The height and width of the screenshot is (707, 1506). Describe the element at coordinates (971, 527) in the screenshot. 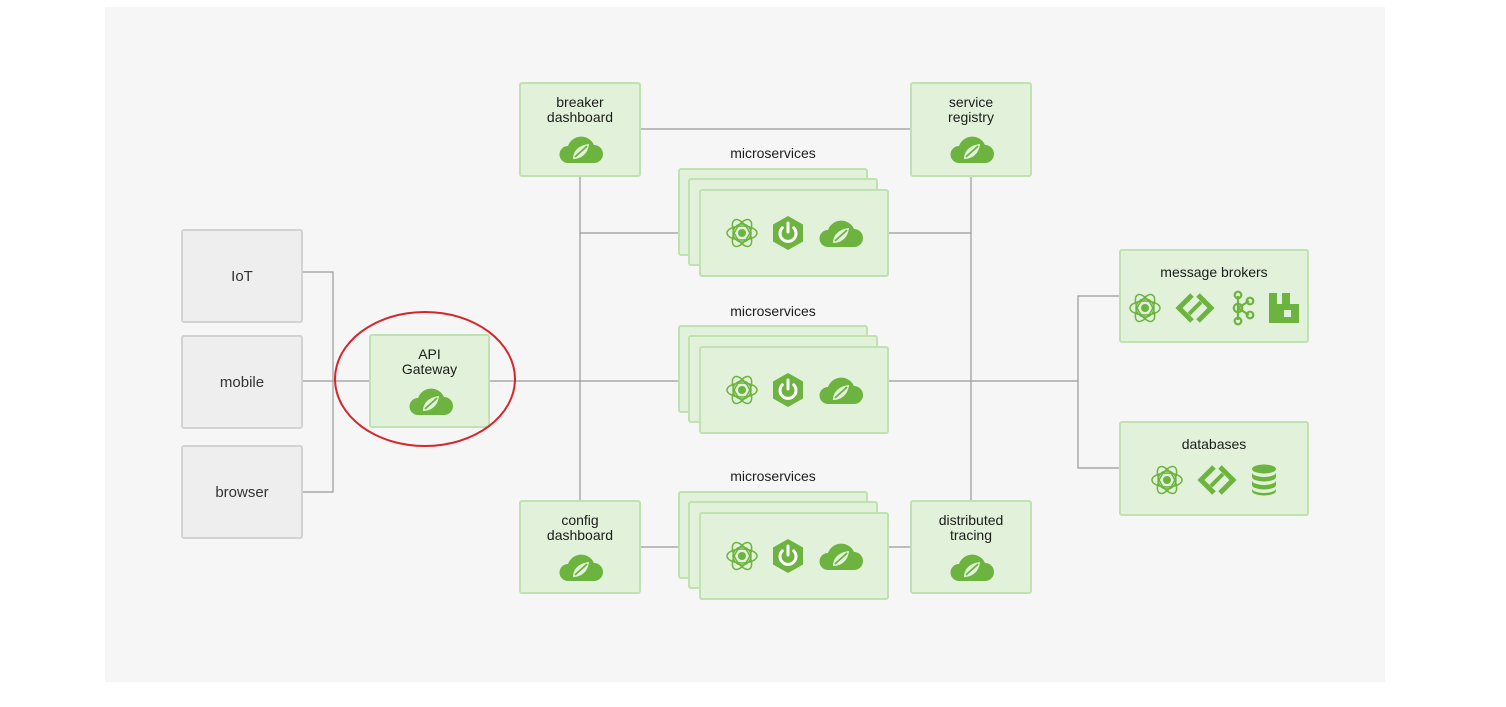

I see `distributed-tracing-label: distributed tracing` at that location.